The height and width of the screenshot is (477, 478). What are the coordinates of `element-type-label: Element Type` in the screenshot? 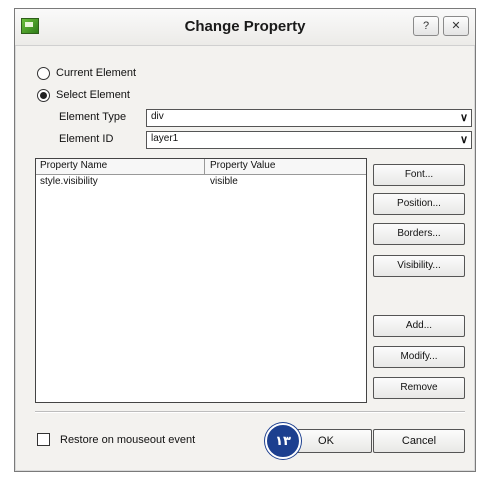 It's located at (93, 117).